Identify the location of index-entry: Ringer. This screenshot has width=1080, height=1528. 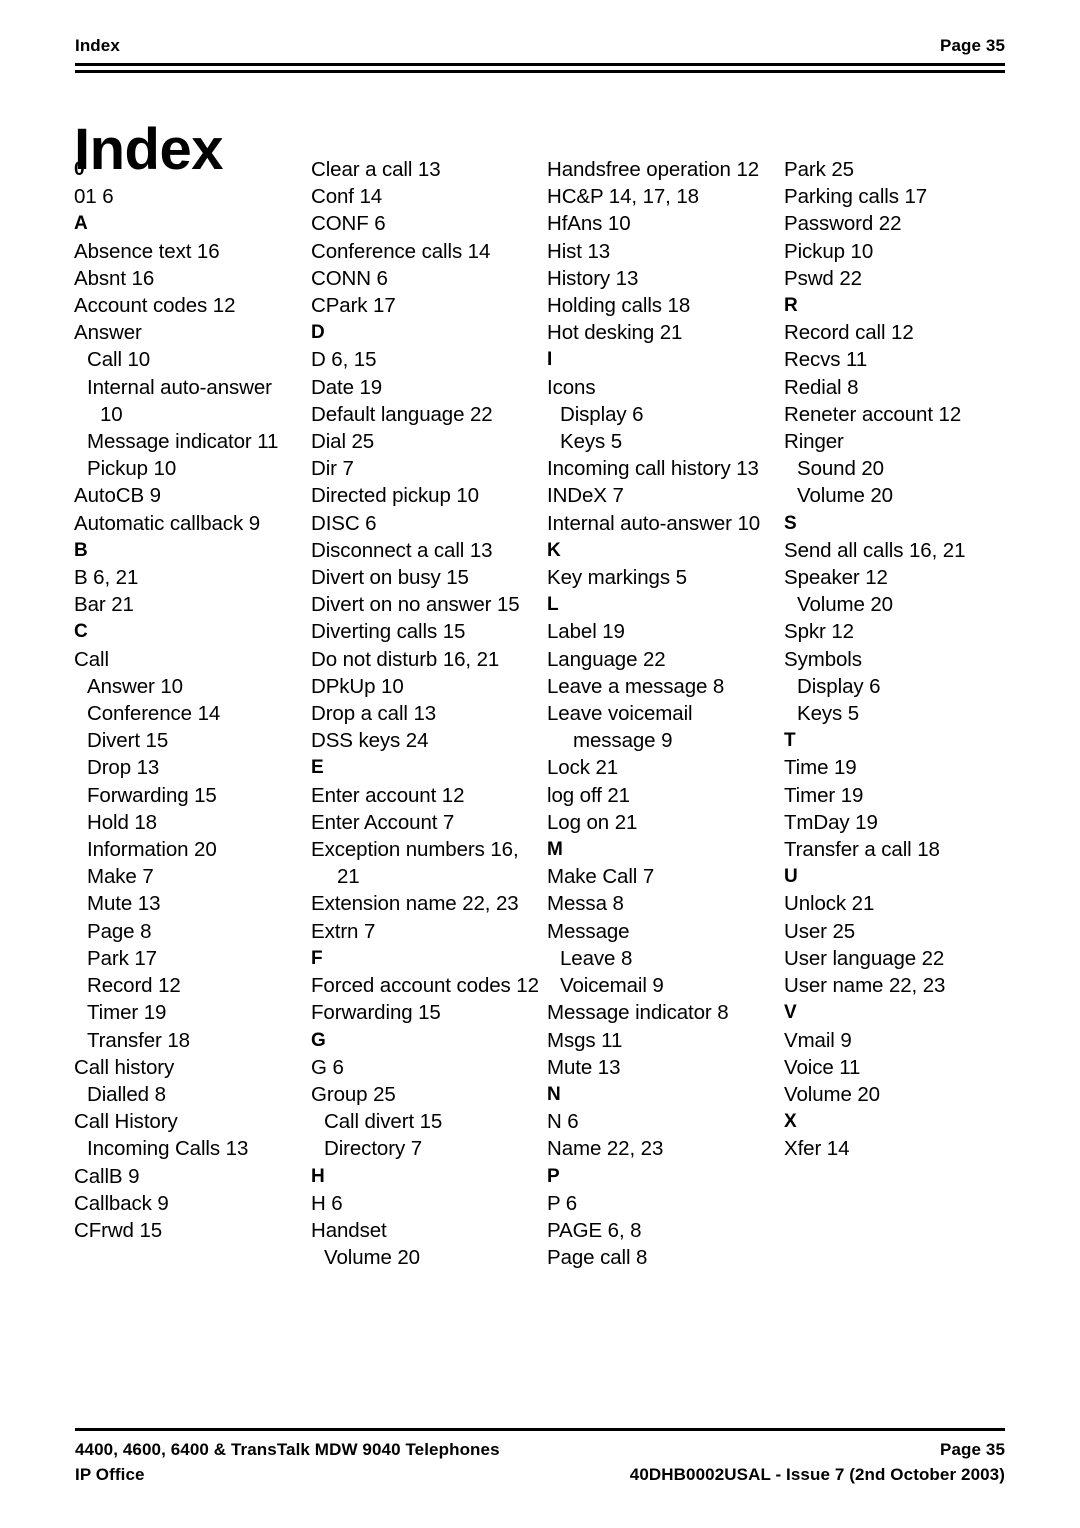
(814, 442).